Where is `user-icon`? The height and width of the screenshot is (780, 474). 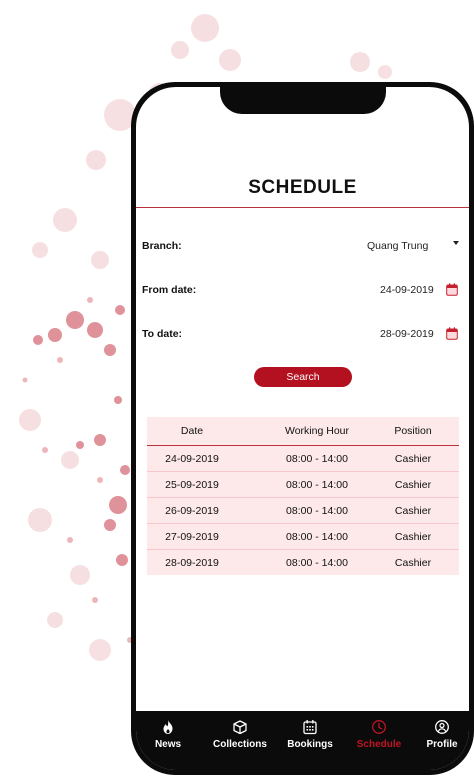 user-icon is located at coordinates (442, 727).